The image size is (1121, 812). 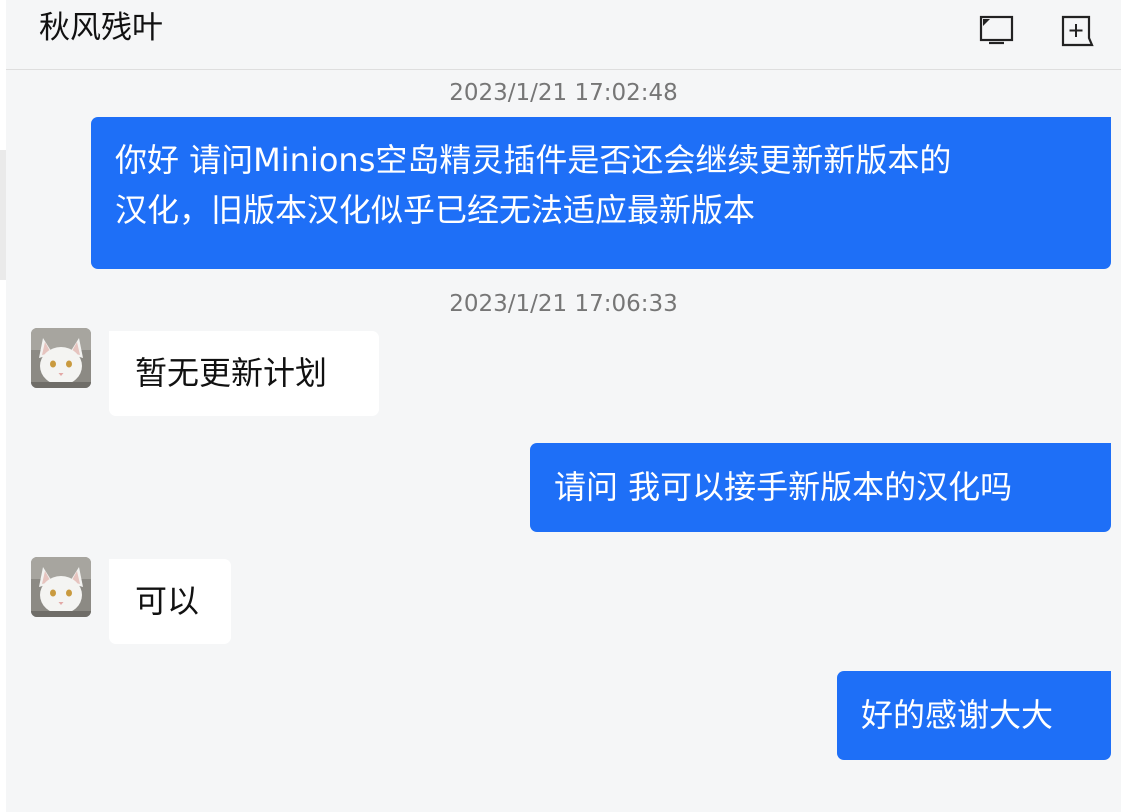 I want to click on message-text: 请问 我可以接手新版本的汉化吗, so click(x=783, y=487).